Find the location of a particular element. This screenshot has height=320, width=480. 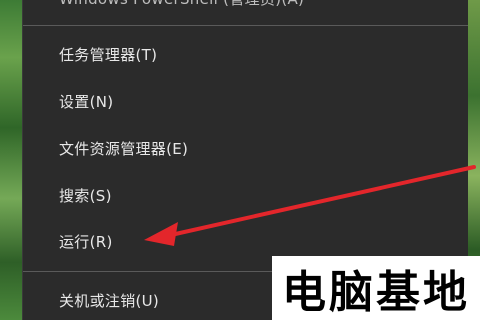

menu-item-label: 任务管理器(T) is located at coordinates (108, 54).